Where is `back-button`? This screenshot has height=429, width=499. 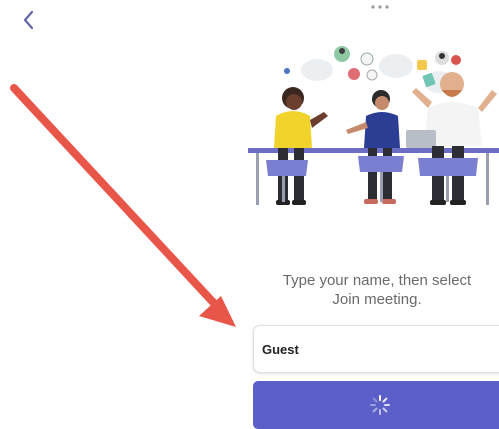 back-button is located at coordinates (30, 21).